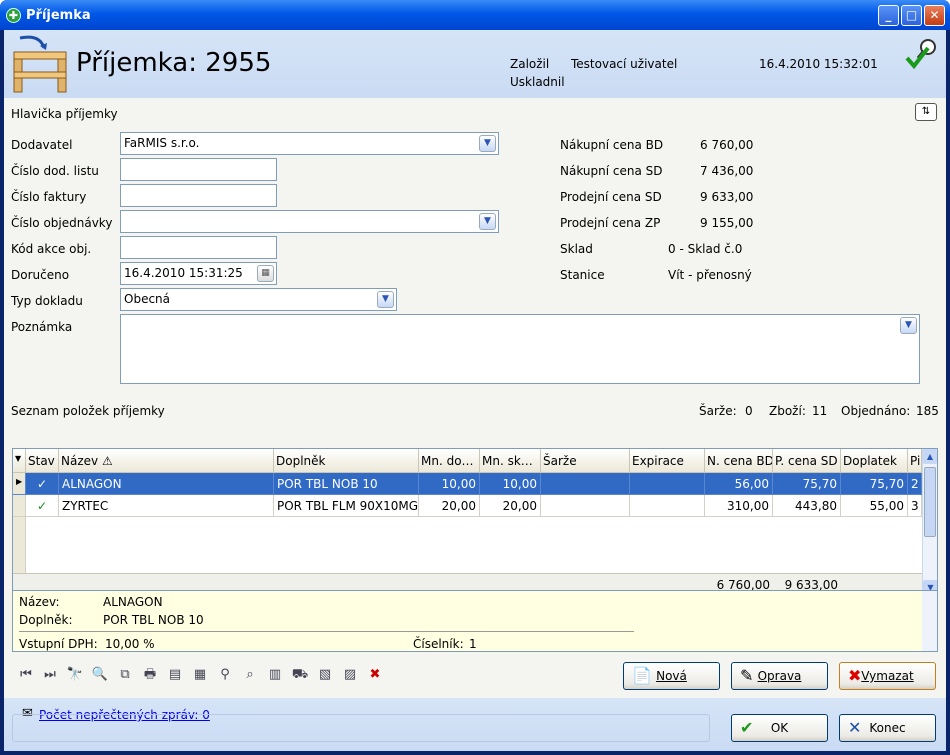 The height and width of the screenshot is (755, 950). What do you see at coordinates (19, 545) in the screenshot?
I see `row-header-empty` at bounding box center [19, 545].